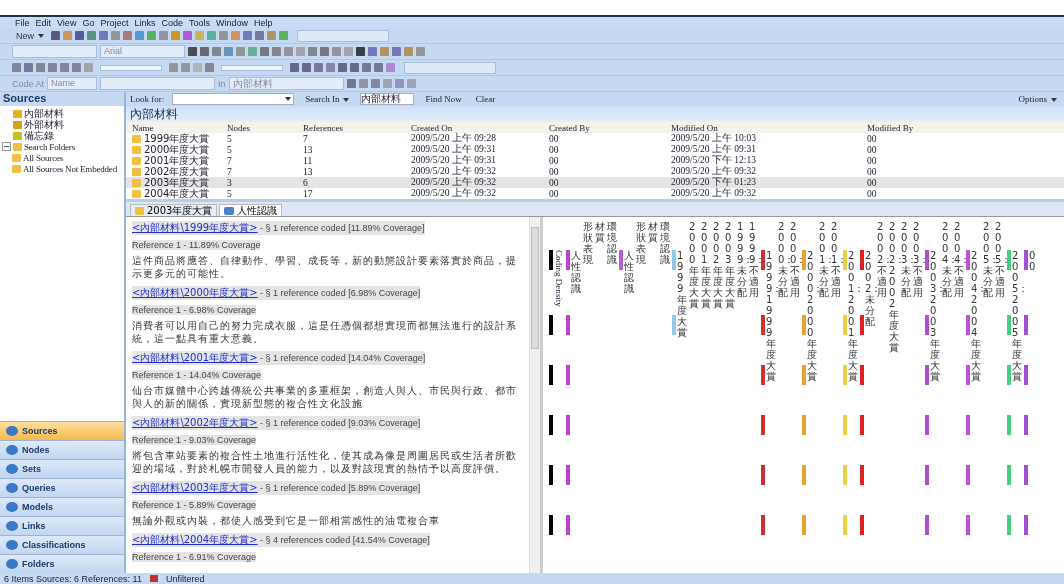 The height and width of the screenshot is (584, 1064). What do you see at coordinates (480, 127) in the screenshot?
I see `column-header: Created On` at bounding box center [480, 127].